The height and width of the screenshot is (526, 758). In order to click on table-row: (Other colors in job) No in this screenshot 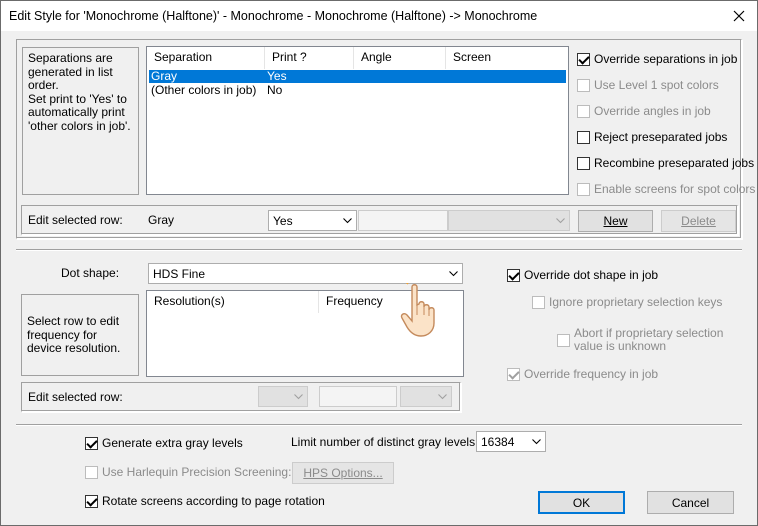, I will do `click(357, 90)`.